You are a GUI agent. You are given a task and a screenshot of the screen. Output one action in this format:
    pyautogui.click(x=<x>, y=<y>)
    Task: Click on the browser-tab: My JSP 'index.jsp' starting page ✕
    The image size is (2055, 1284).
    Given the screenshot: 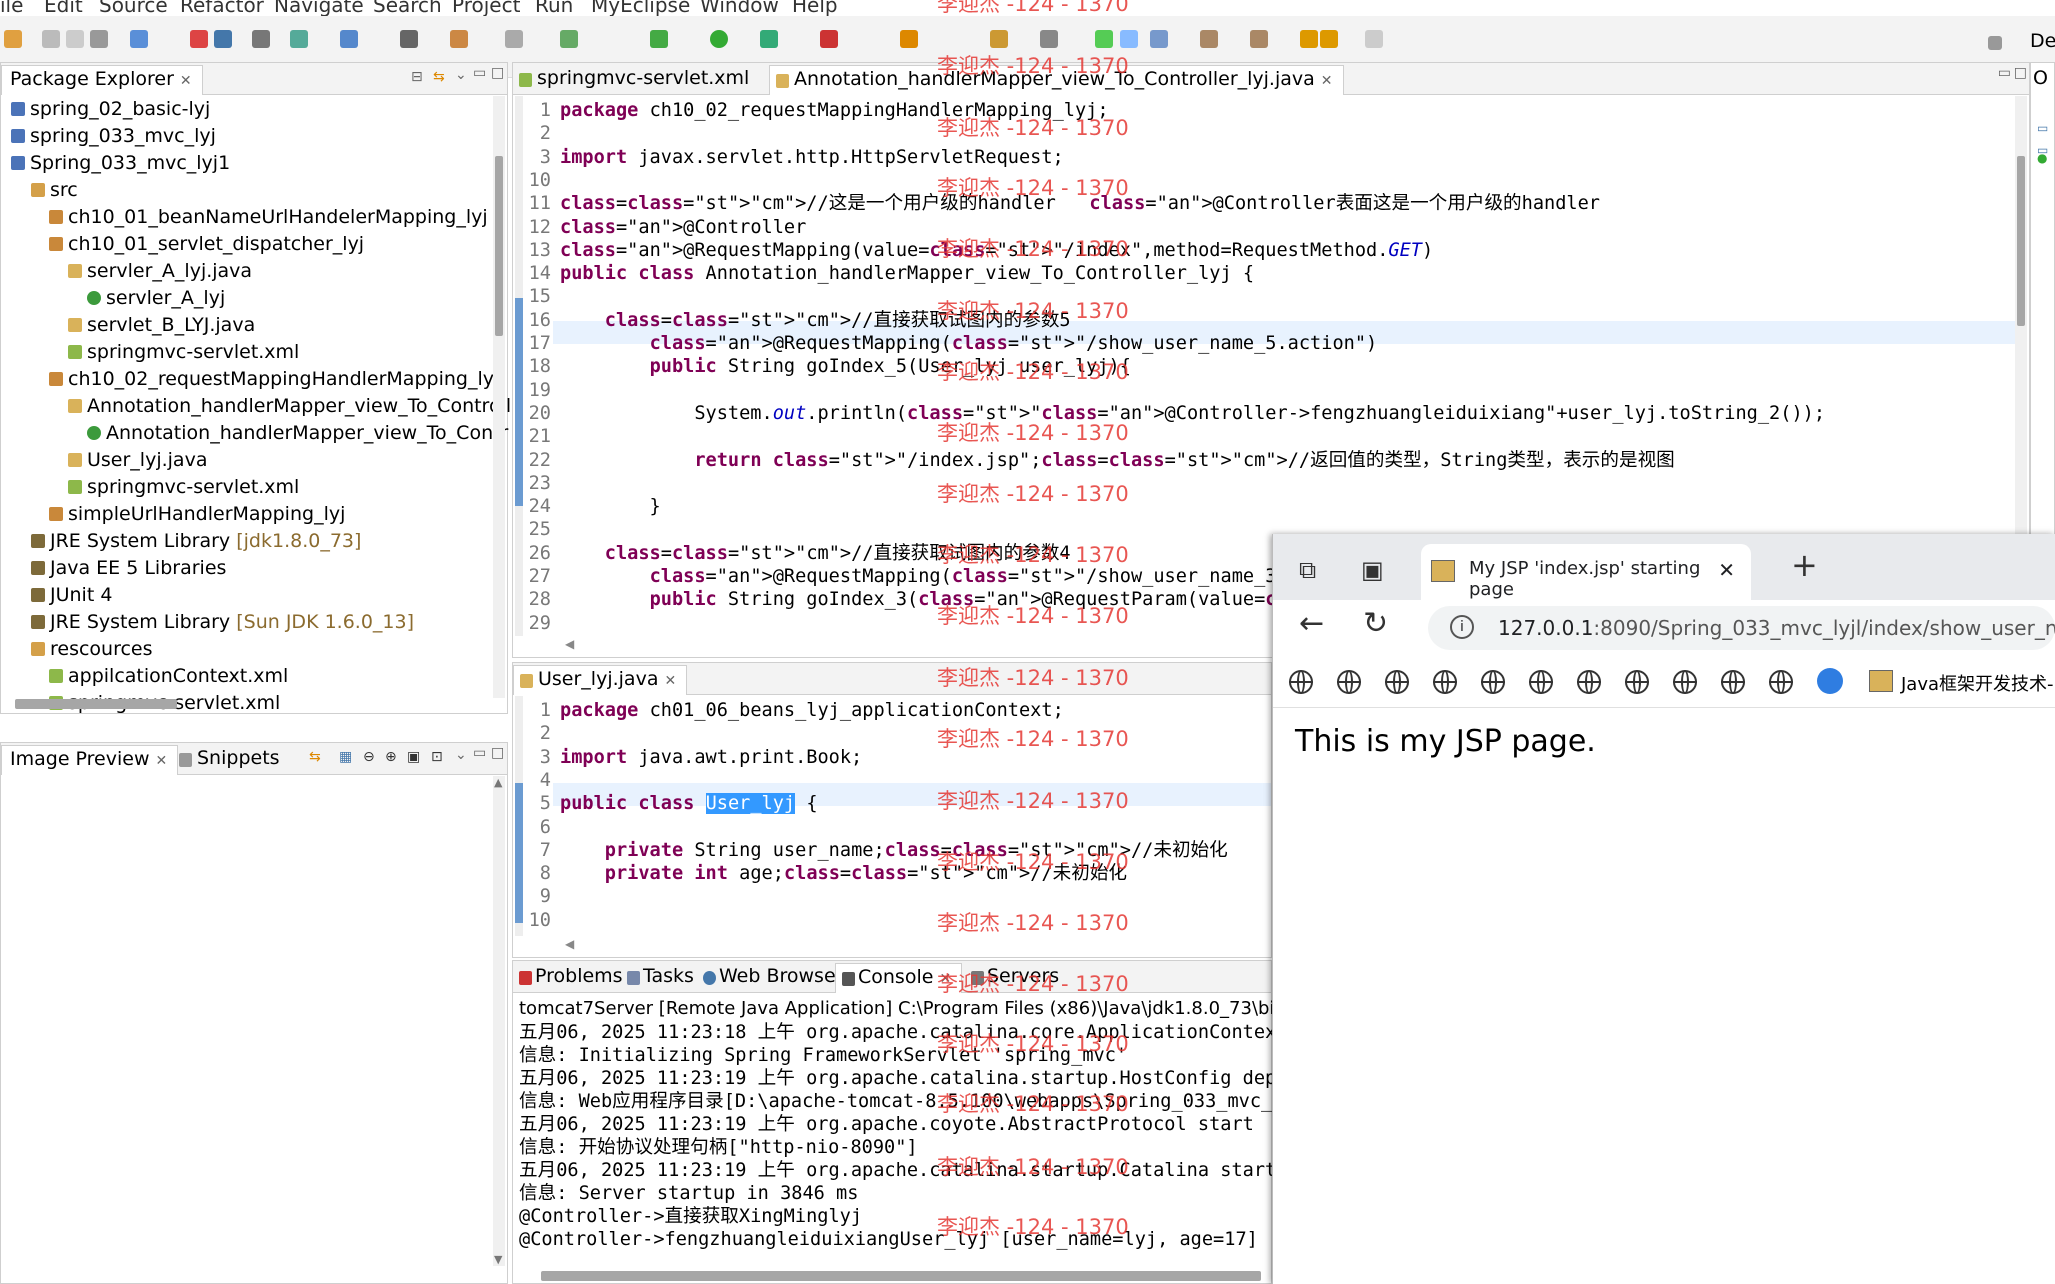 What is the action you would take?
    pyautogui.click(x=1586, y=572)
    